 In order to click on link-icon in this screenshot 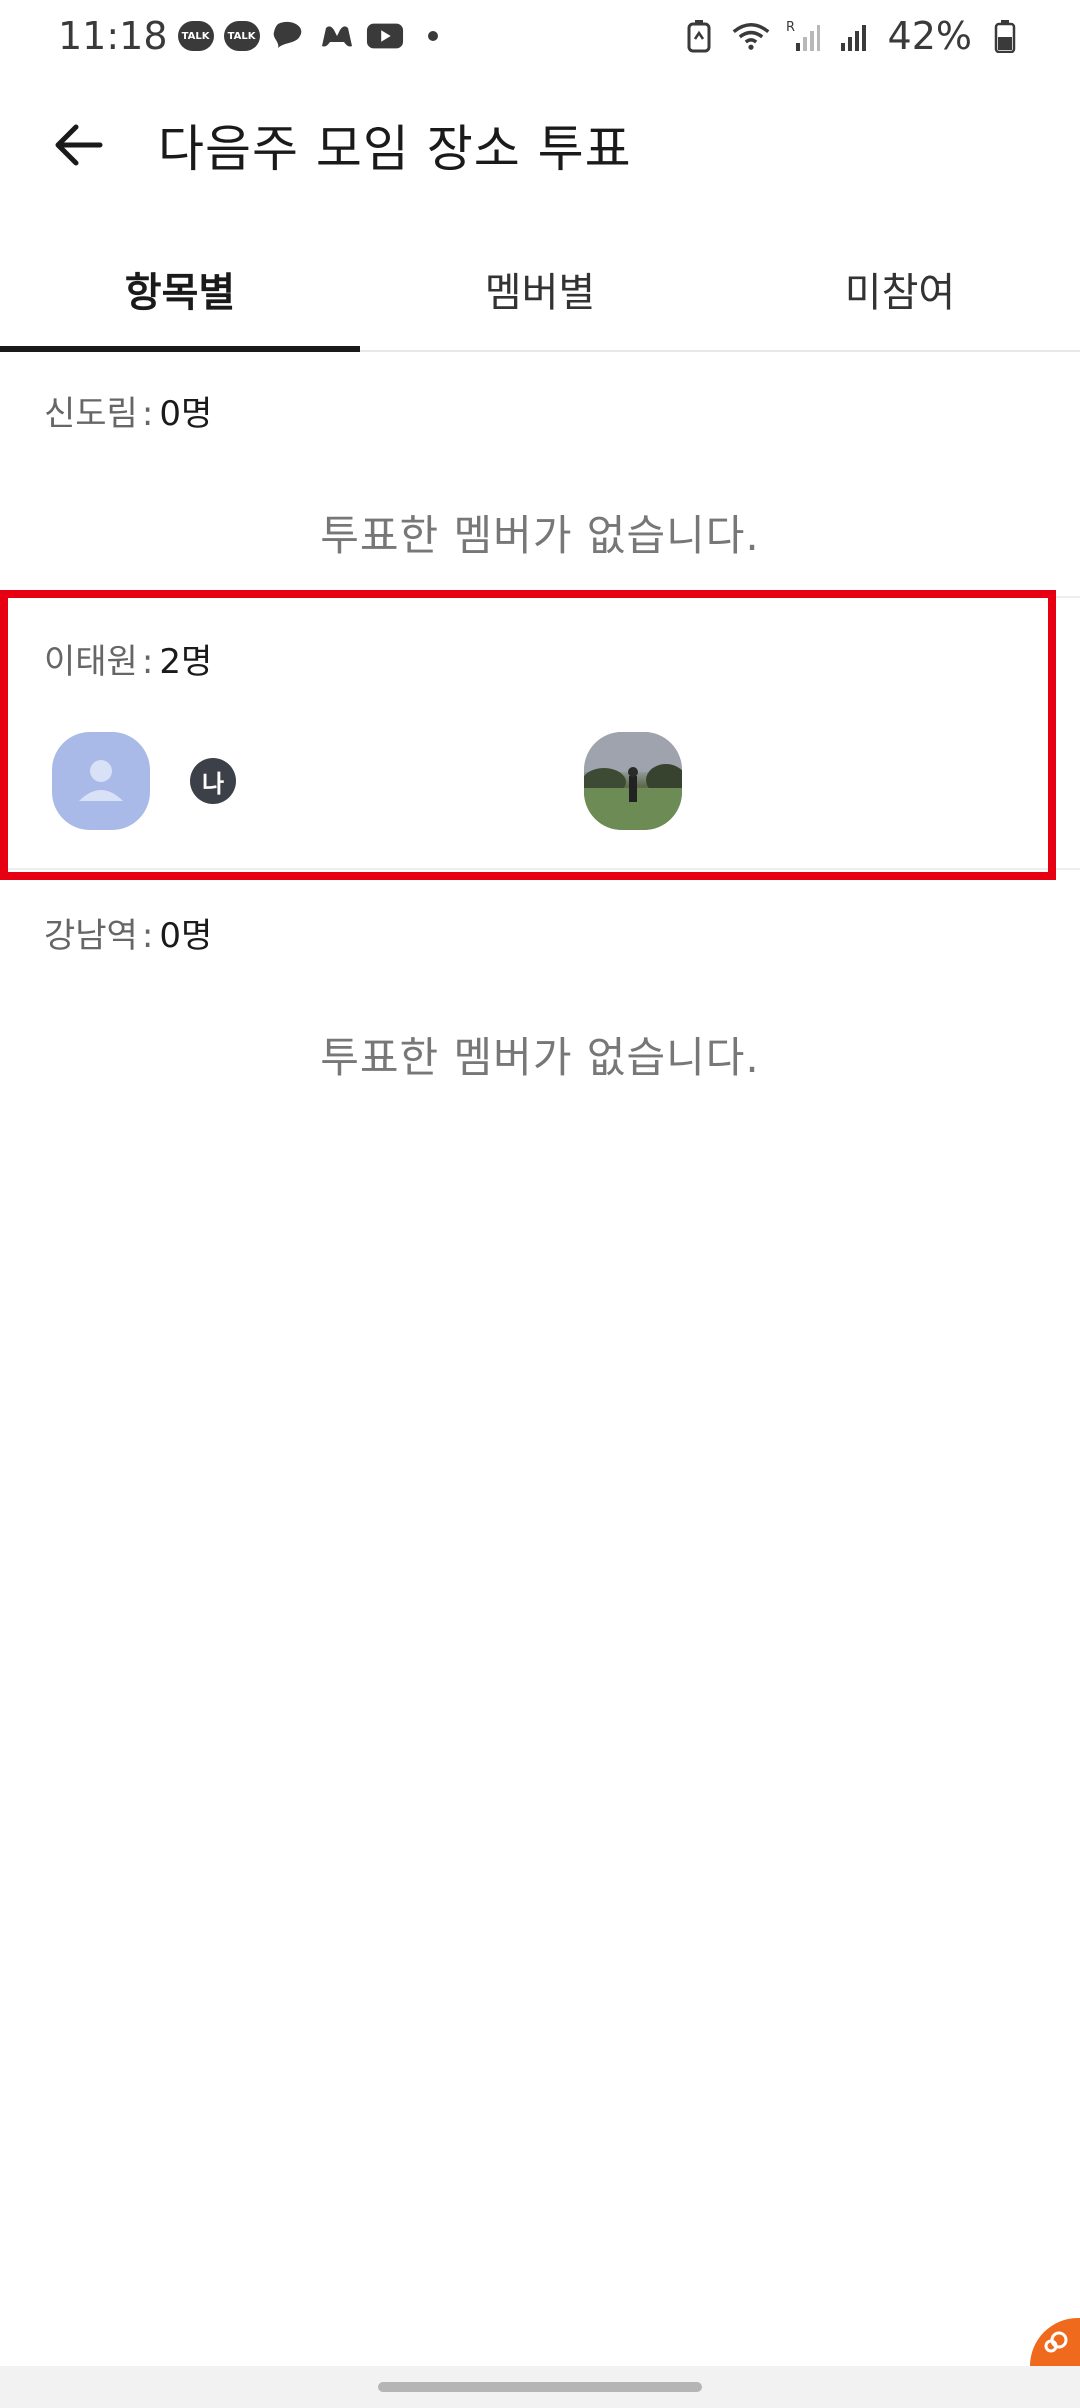, I will do `click(1056, 2342)`.